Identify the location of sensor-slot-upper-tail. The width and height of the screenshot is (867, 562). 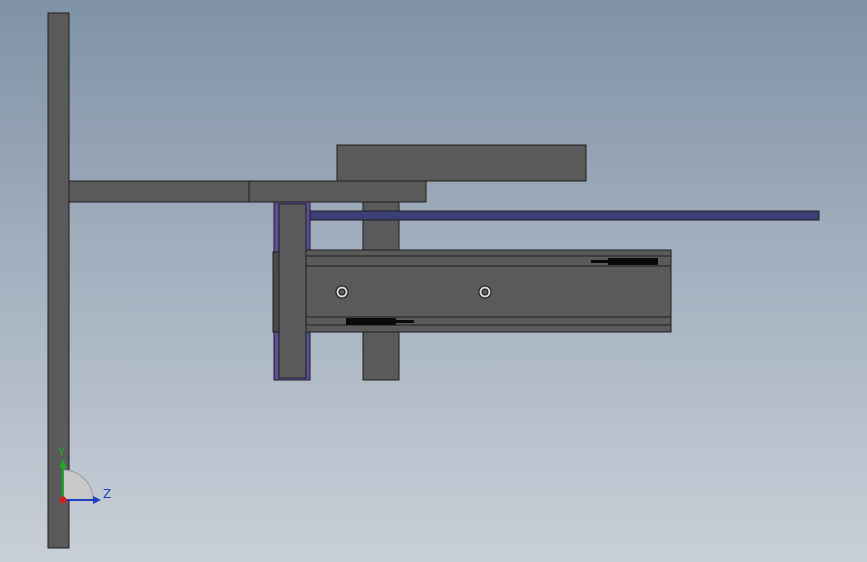
(601, 261).